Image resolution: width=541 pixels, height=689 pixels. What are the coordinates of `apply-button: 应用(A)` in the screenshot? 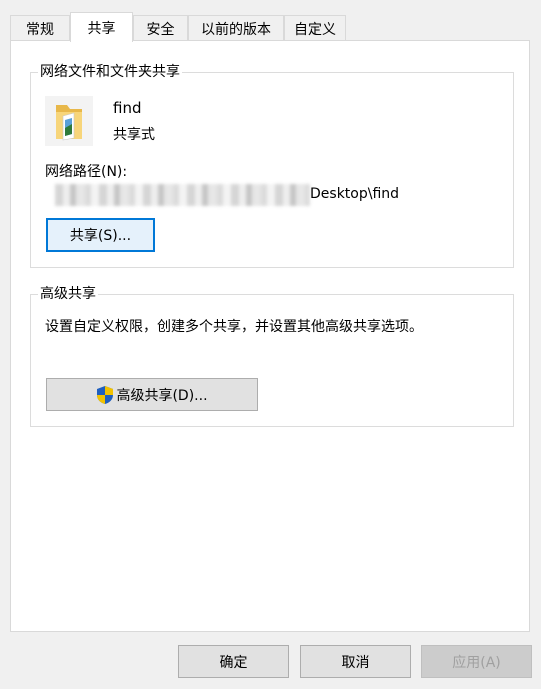 It's located at (476, 661).